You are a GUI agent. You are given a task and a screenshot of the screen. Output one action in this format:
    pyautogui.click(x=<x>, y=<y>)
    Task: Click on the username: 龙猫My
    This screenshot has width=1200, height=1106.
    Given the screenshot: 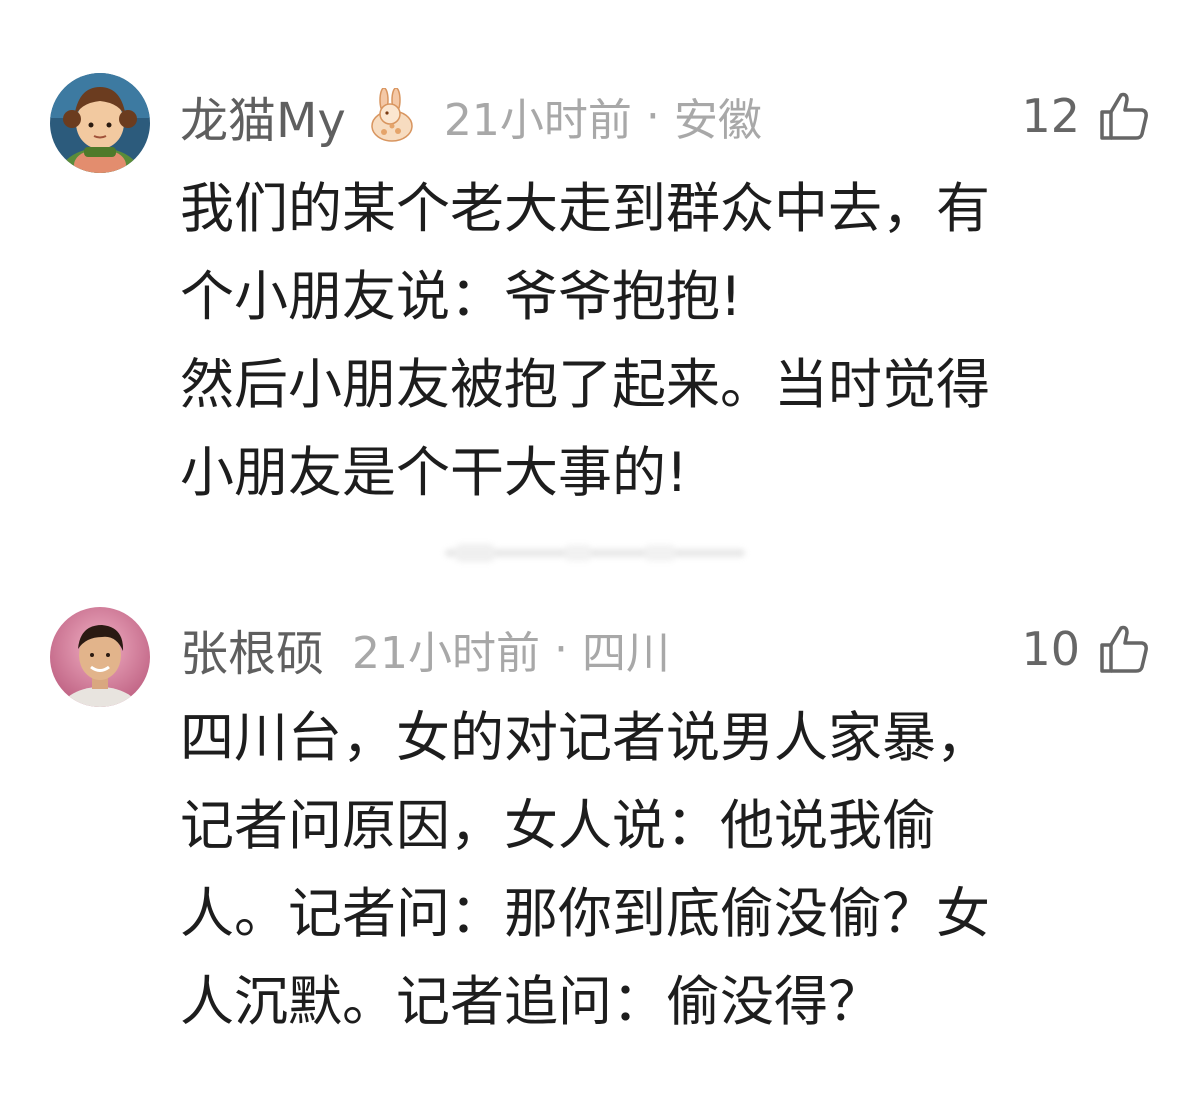 What is the action you would take?
    pyautogui.click(x=263, y=116)
    